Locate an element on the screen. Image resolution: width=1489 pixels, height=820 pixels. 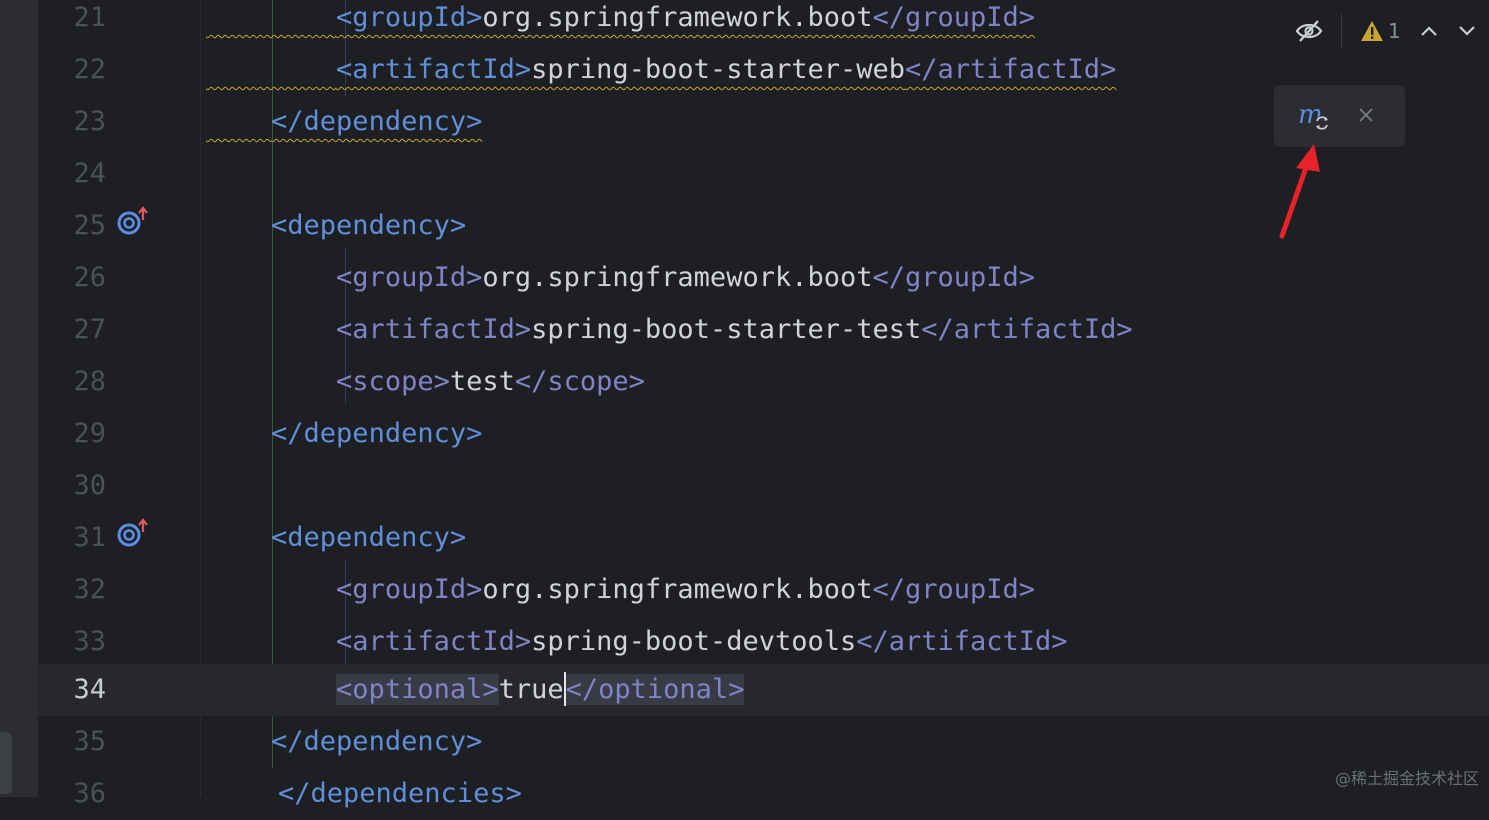
xml-value: true is located at coordinates (531, 689).